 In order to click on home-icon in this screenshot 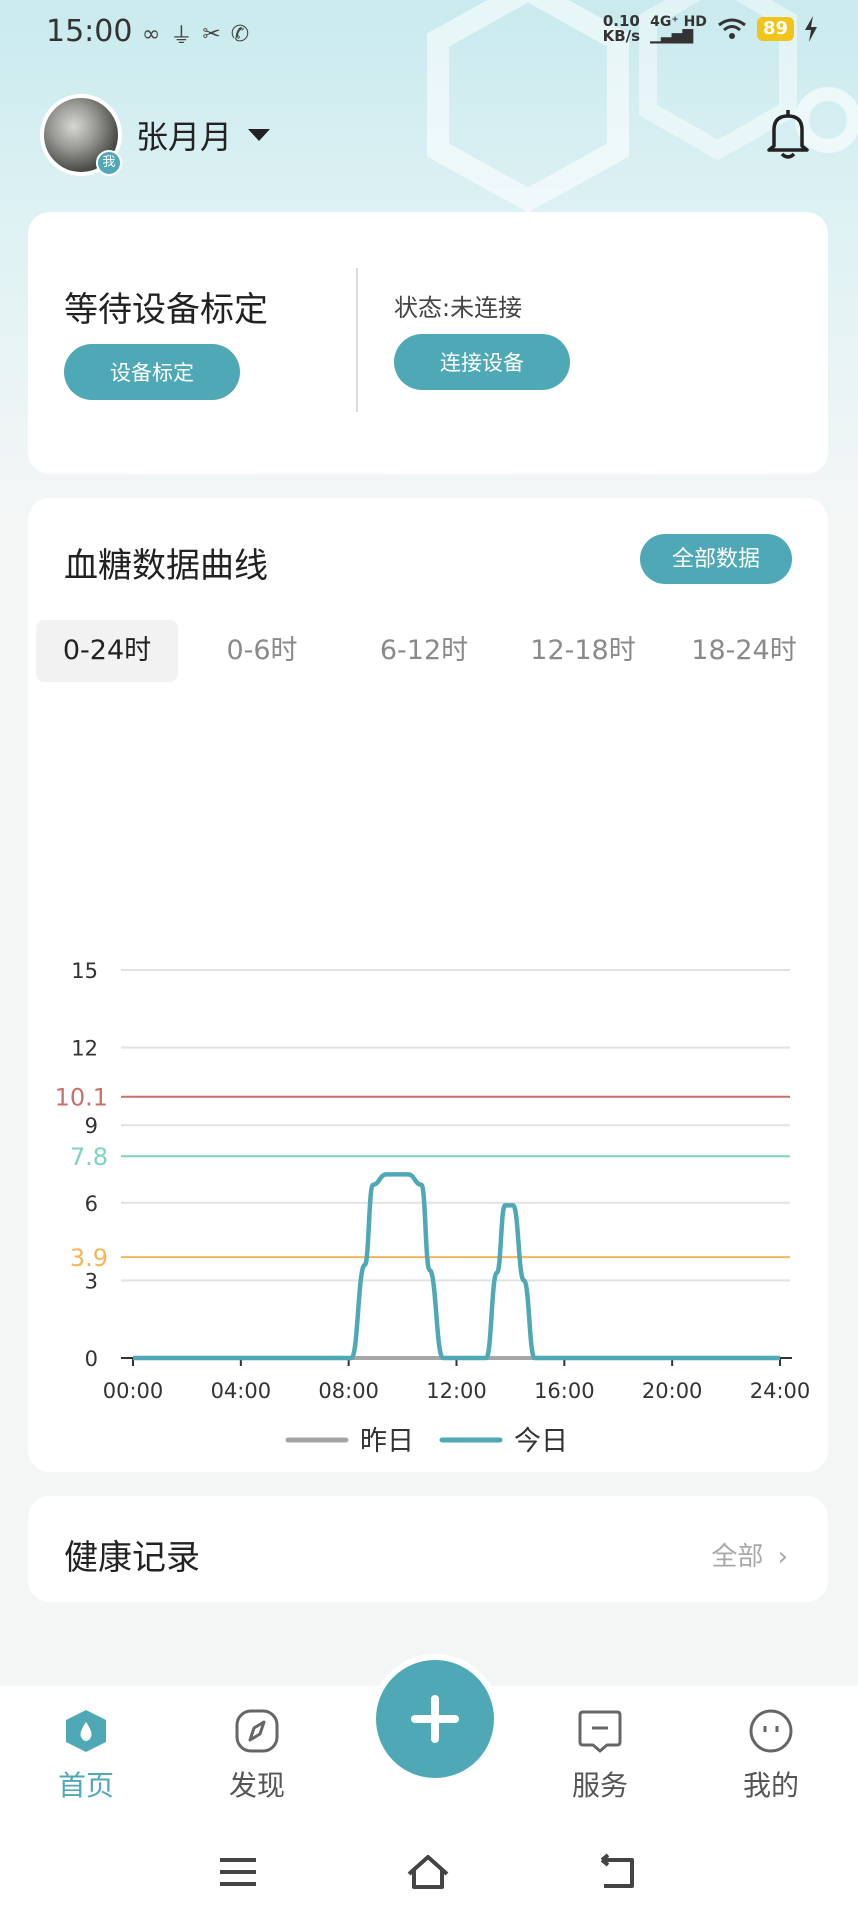, I will do `click(428, 1872)`.